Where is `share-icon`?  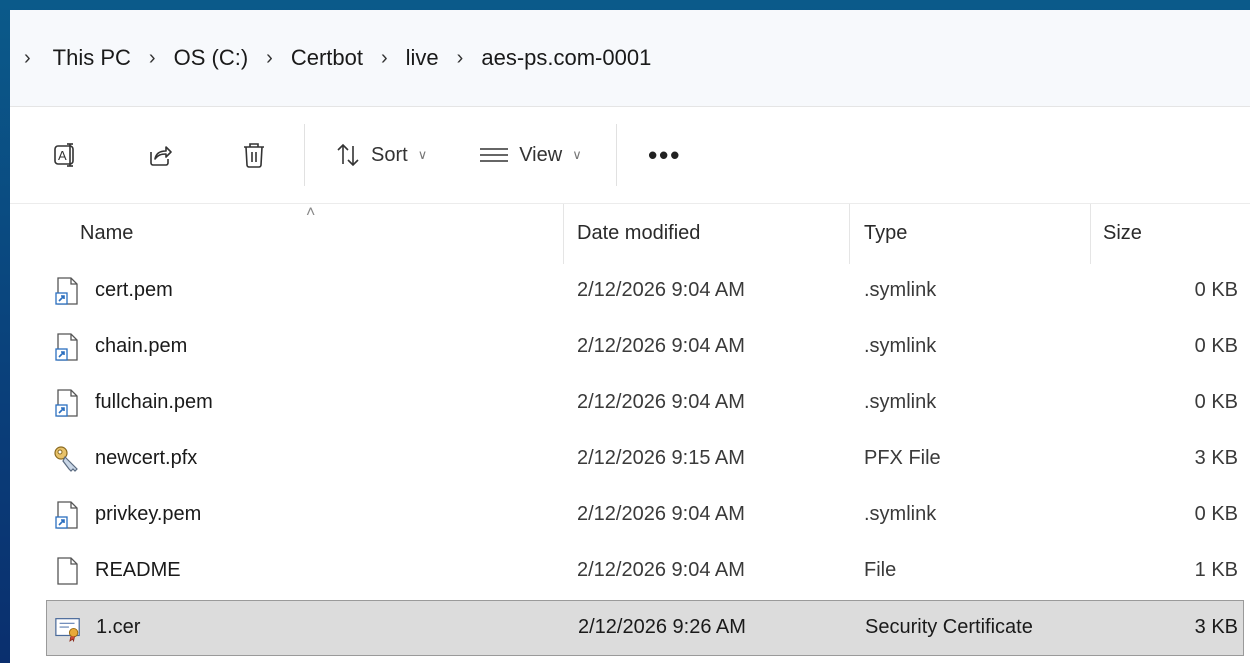 share-icon is located at coordinates (161, 156).